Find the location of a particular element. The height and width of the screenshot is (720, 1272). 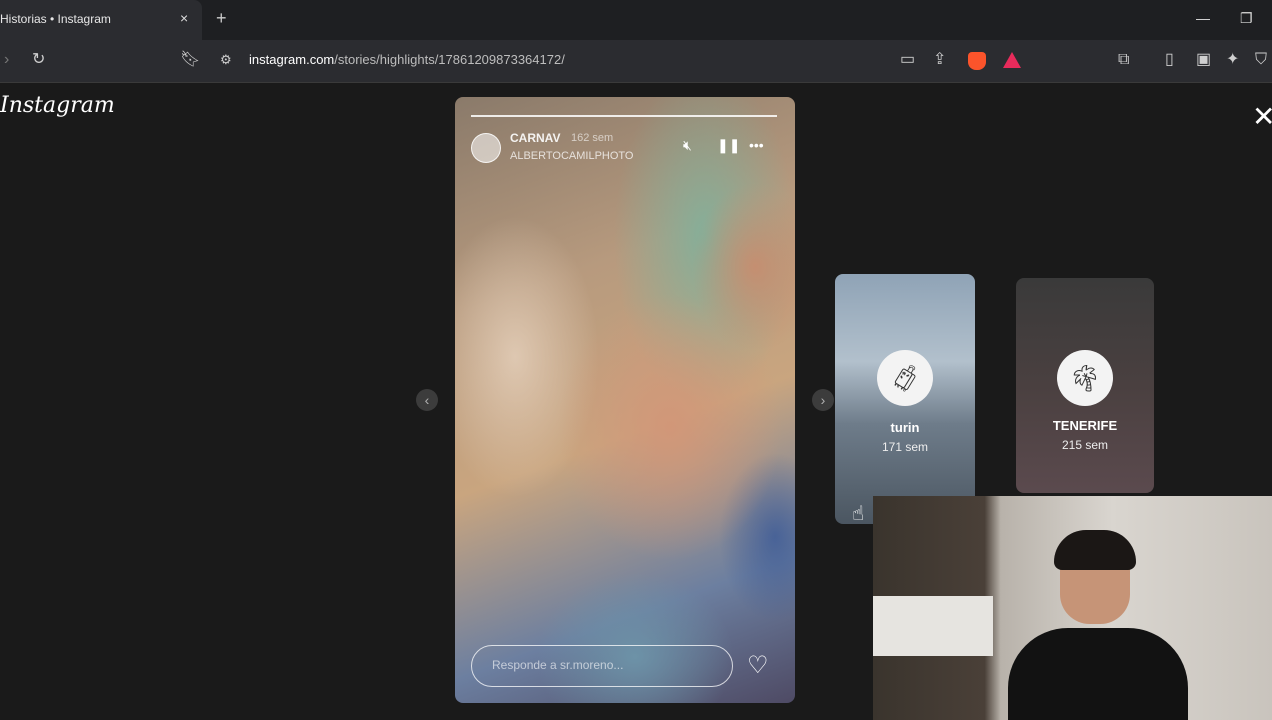

story-time: 162 sem is located at coordinates (592, 138).